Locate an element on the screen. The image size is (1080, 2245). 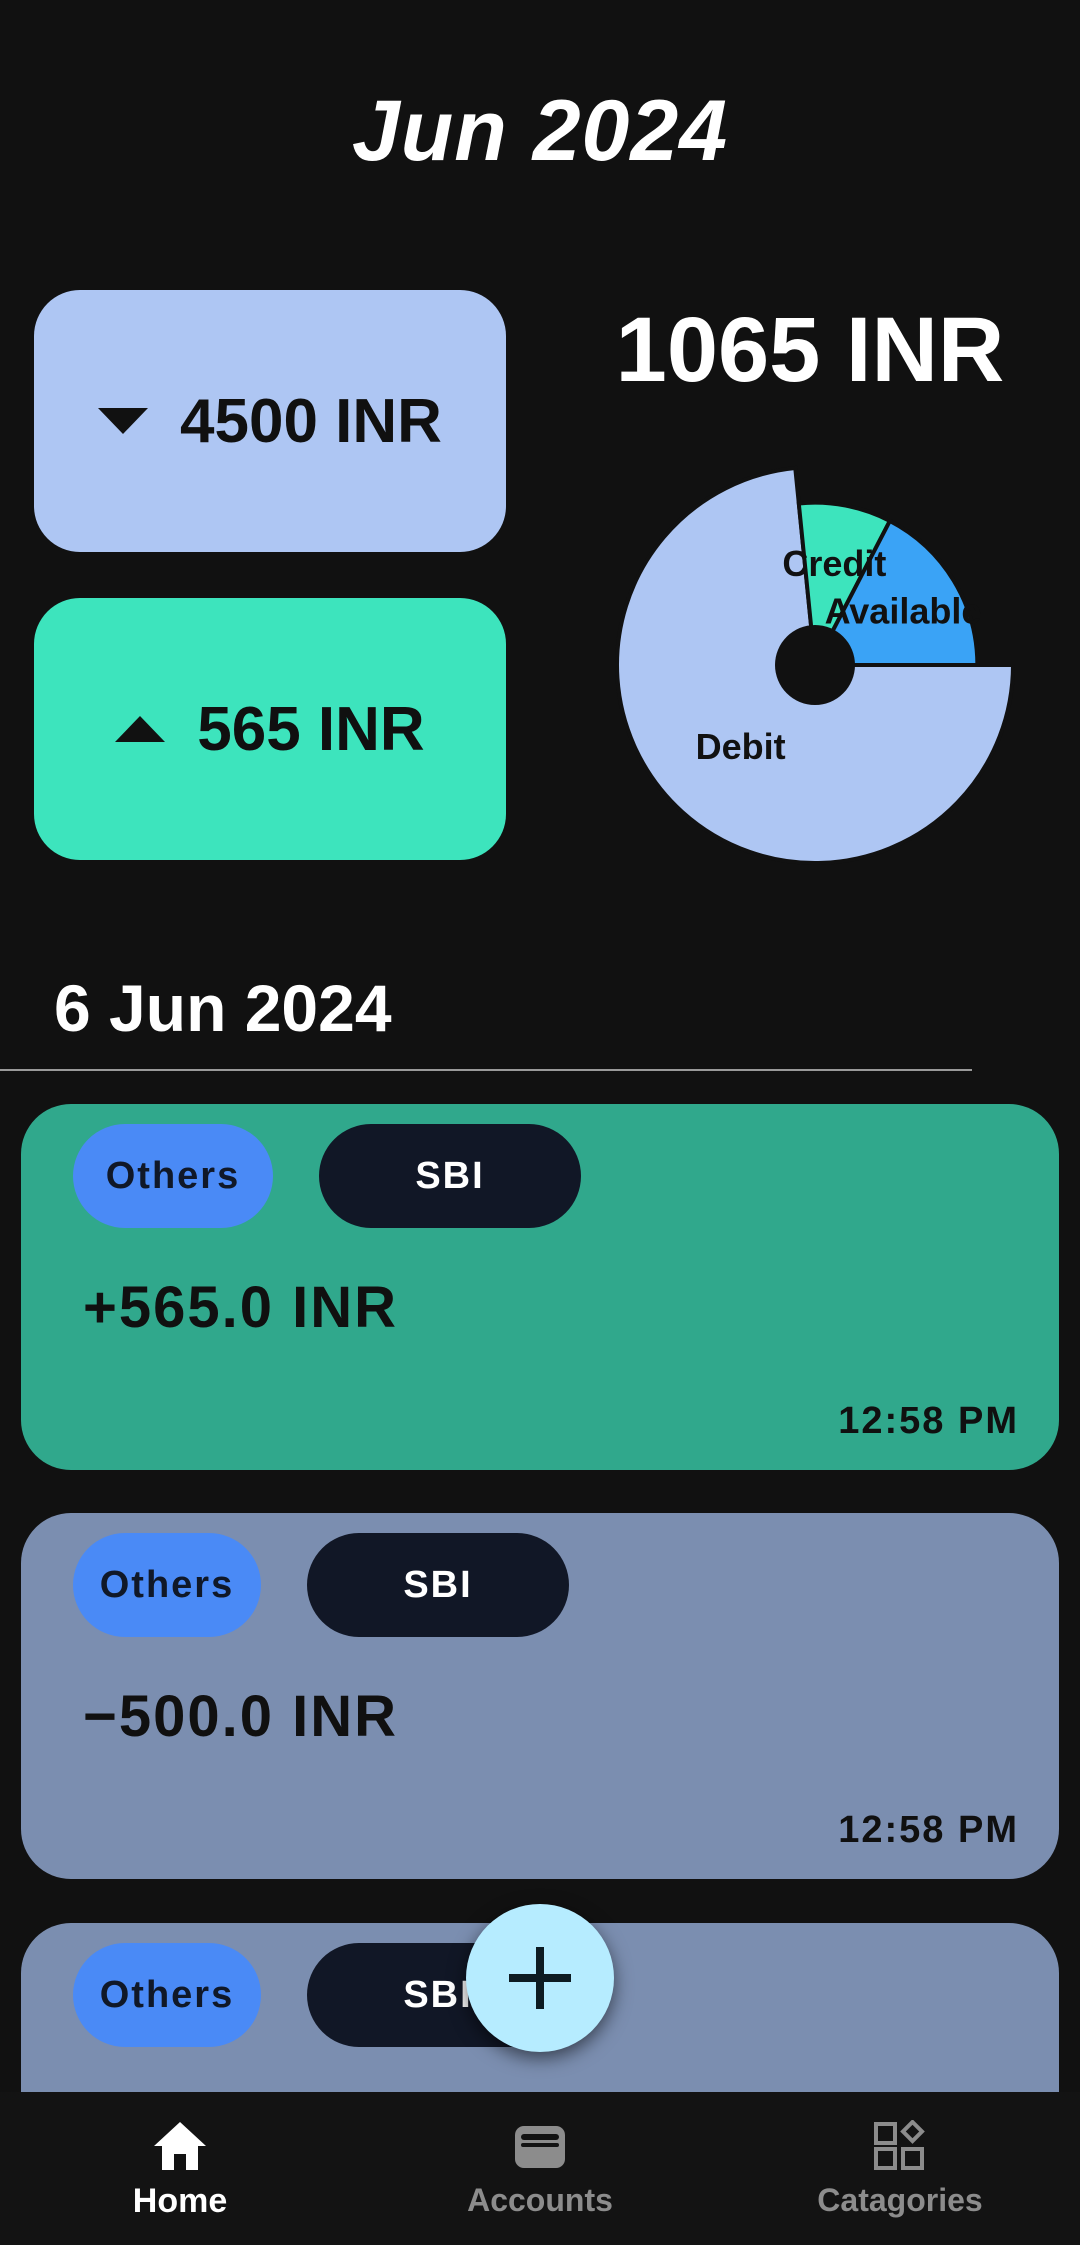
amount-value: 565.0 INR is located at coordinates (258, 1307).